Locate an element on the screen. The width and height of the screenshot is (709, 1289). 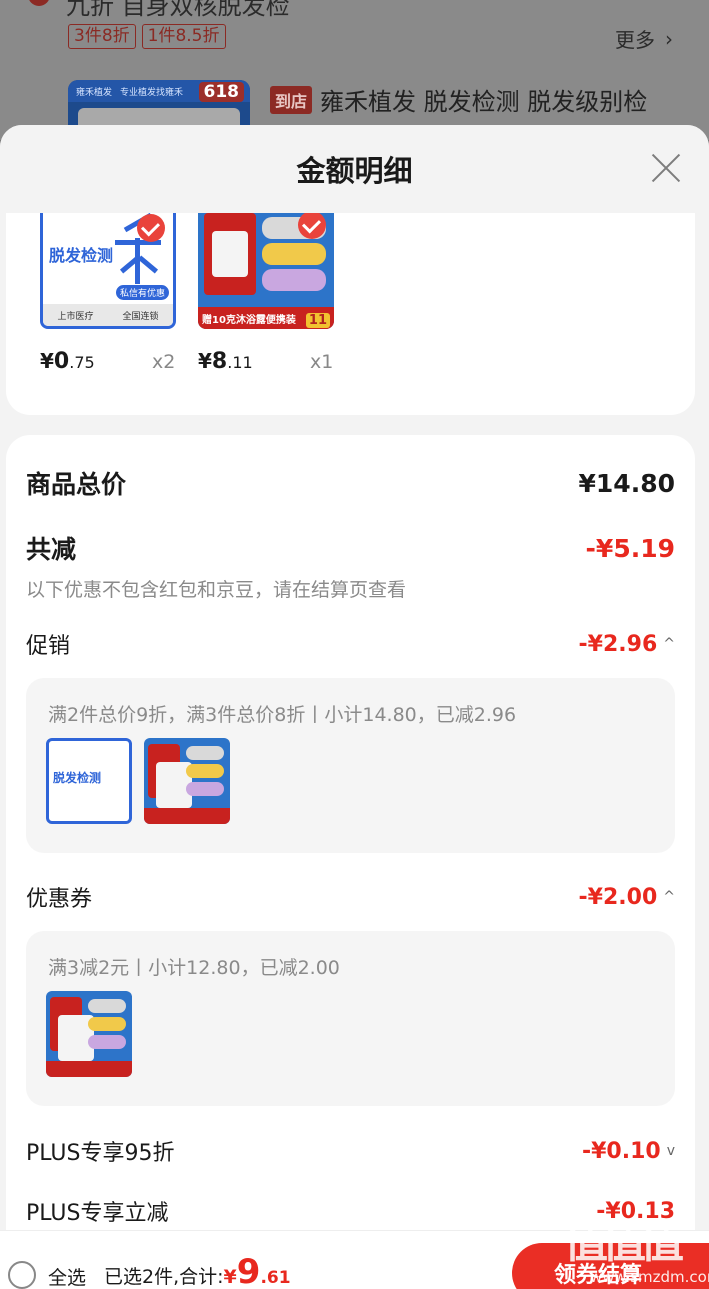
background-tags: 3件8折 1件8.5折 is located at coordinates (147, 36).